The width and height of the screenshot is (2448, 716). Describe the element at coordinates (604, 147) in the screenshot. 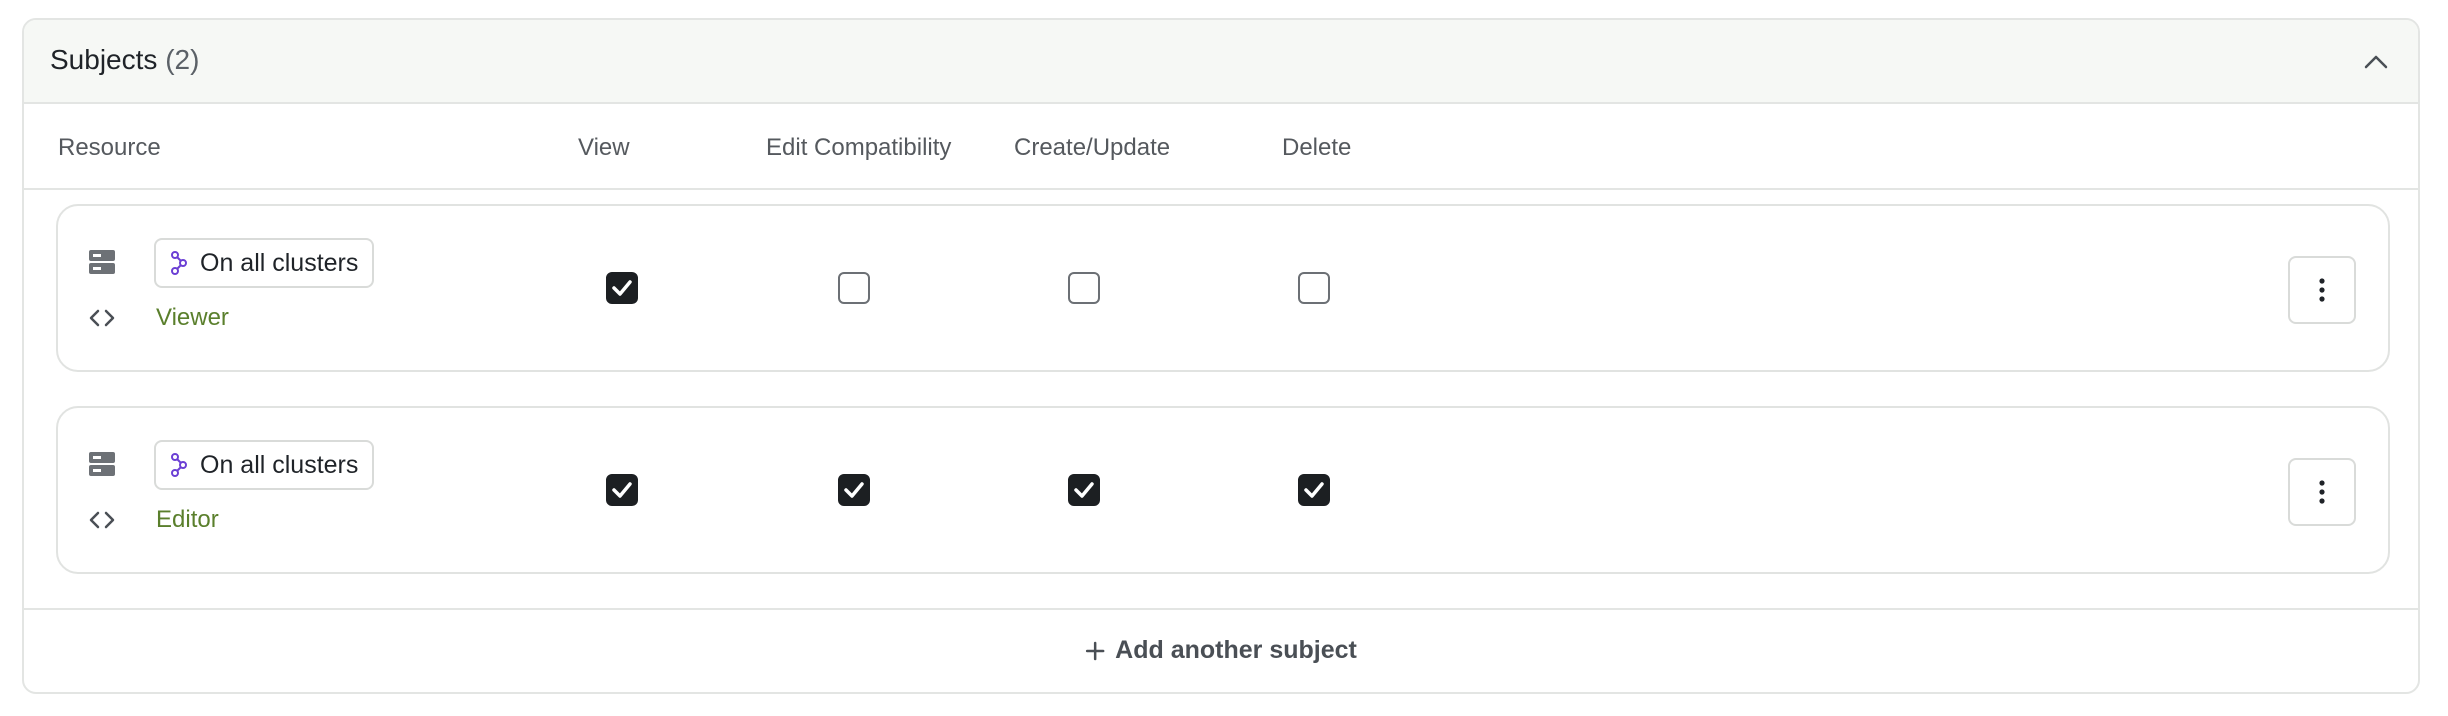

I see `column-header-view: View` at that location.